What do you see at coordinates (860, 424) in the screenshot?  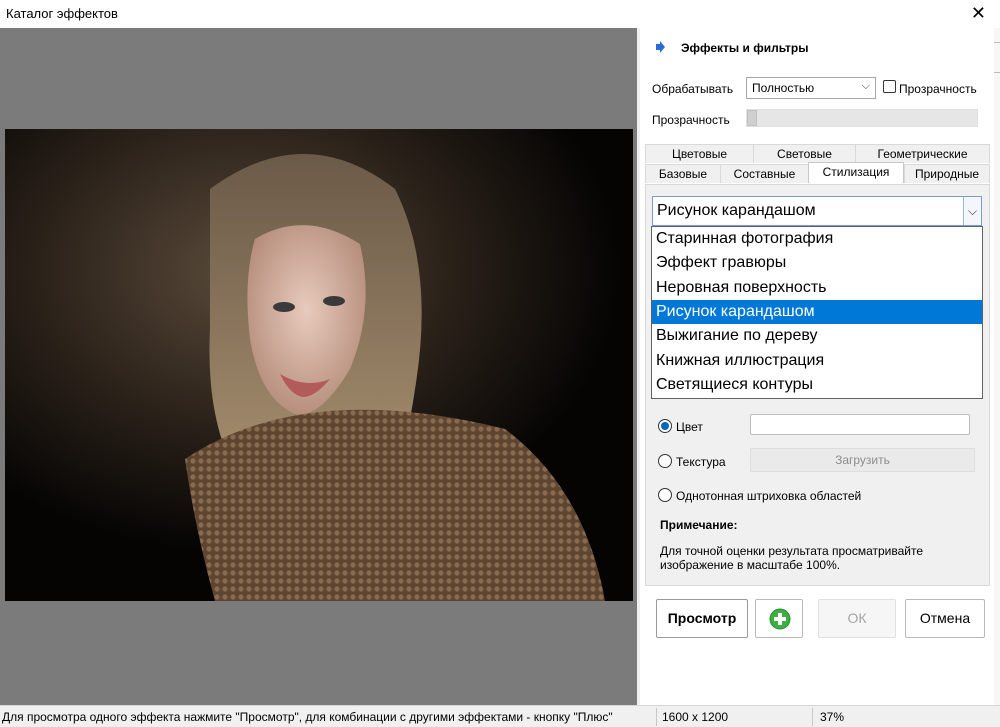 I see `color-picker-field` at bounding box center [860, 424].